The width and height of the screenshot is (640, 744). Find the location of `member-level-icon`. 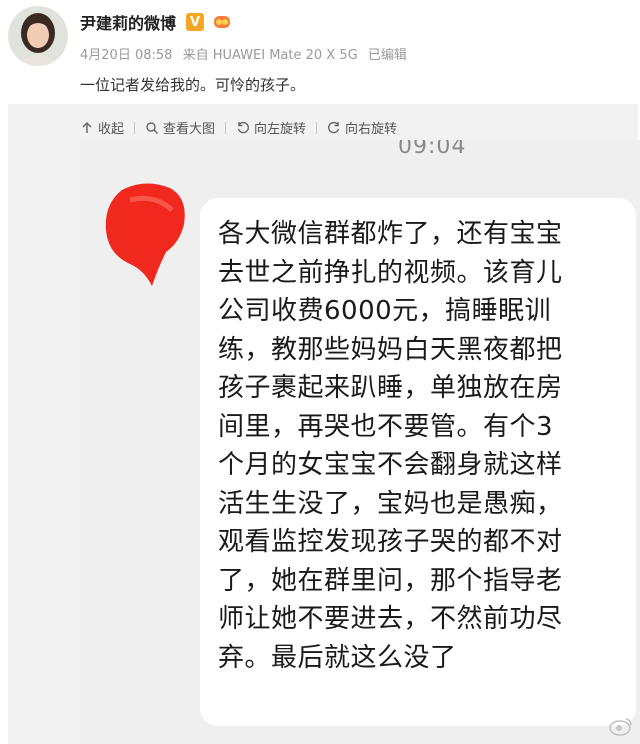

member-level-icon is located at coordinates (222, 22).